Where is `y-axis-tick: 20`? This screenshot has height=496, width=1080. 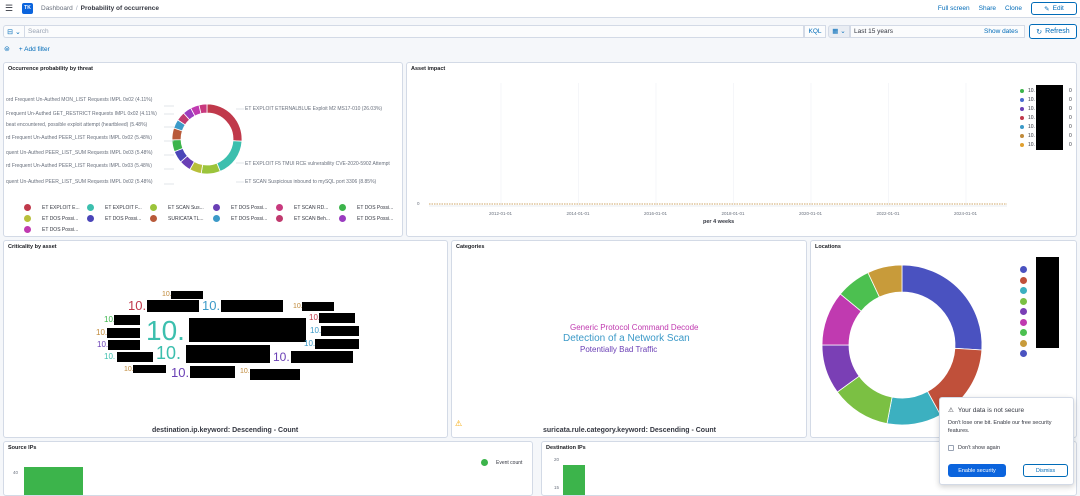
y-axis-tick: 20 is located at coordinates (557, 459).